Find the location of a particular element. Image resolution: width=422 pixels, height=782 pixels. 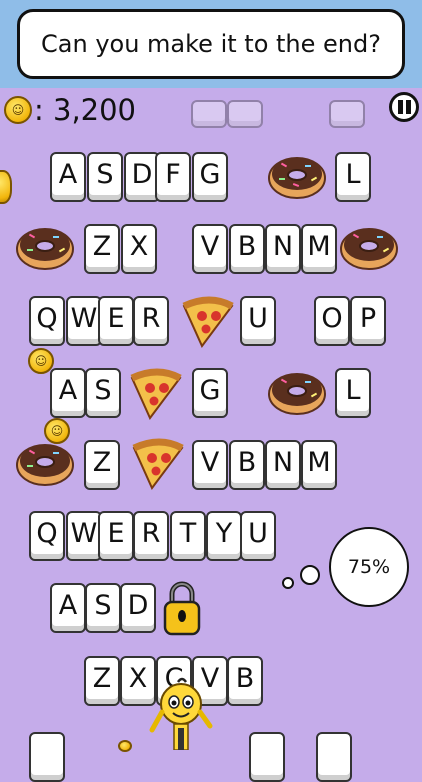

key-o: O is located at coordinates (332, 321).